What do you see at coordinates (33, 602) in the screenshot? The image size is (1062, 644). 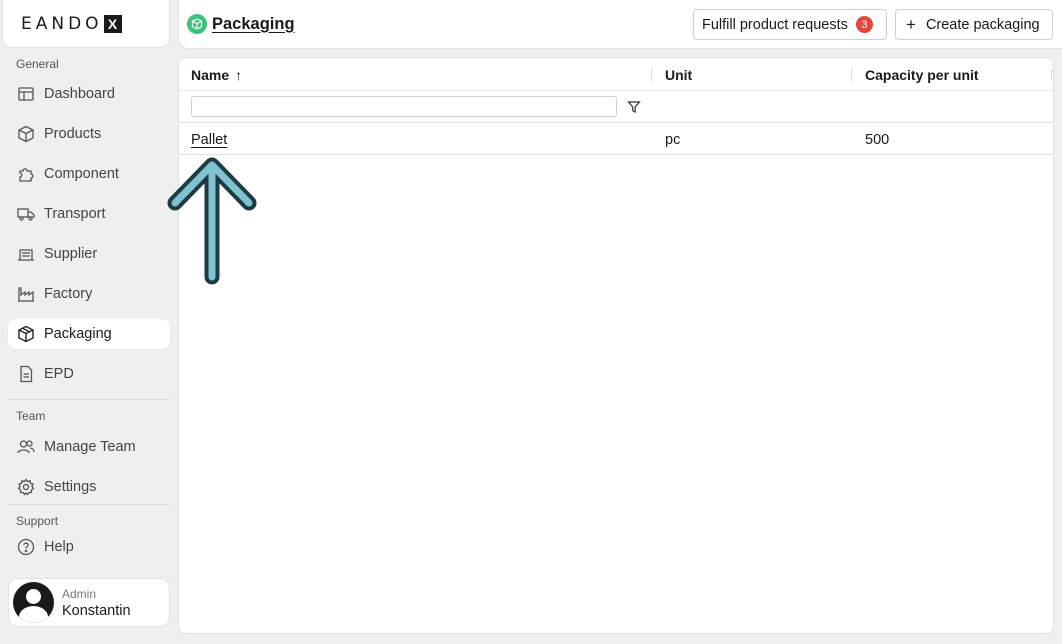 I see `avatar` at bounding box center [33, 602].